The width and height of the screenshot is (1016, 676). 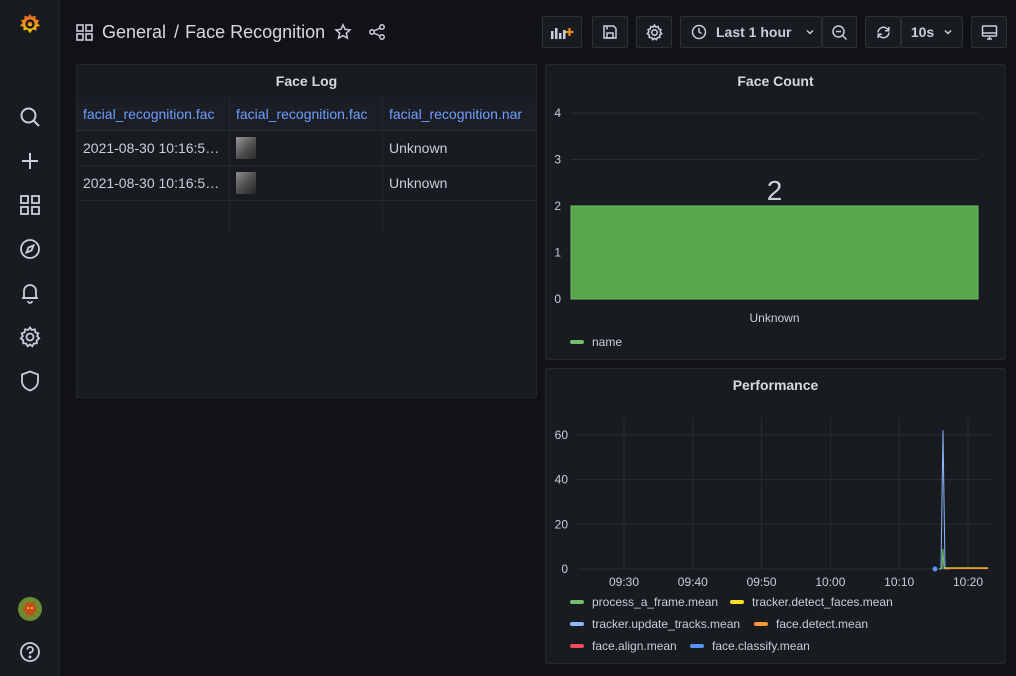 I want to click on y-tick-label: 20, so click(x=562, y=524).